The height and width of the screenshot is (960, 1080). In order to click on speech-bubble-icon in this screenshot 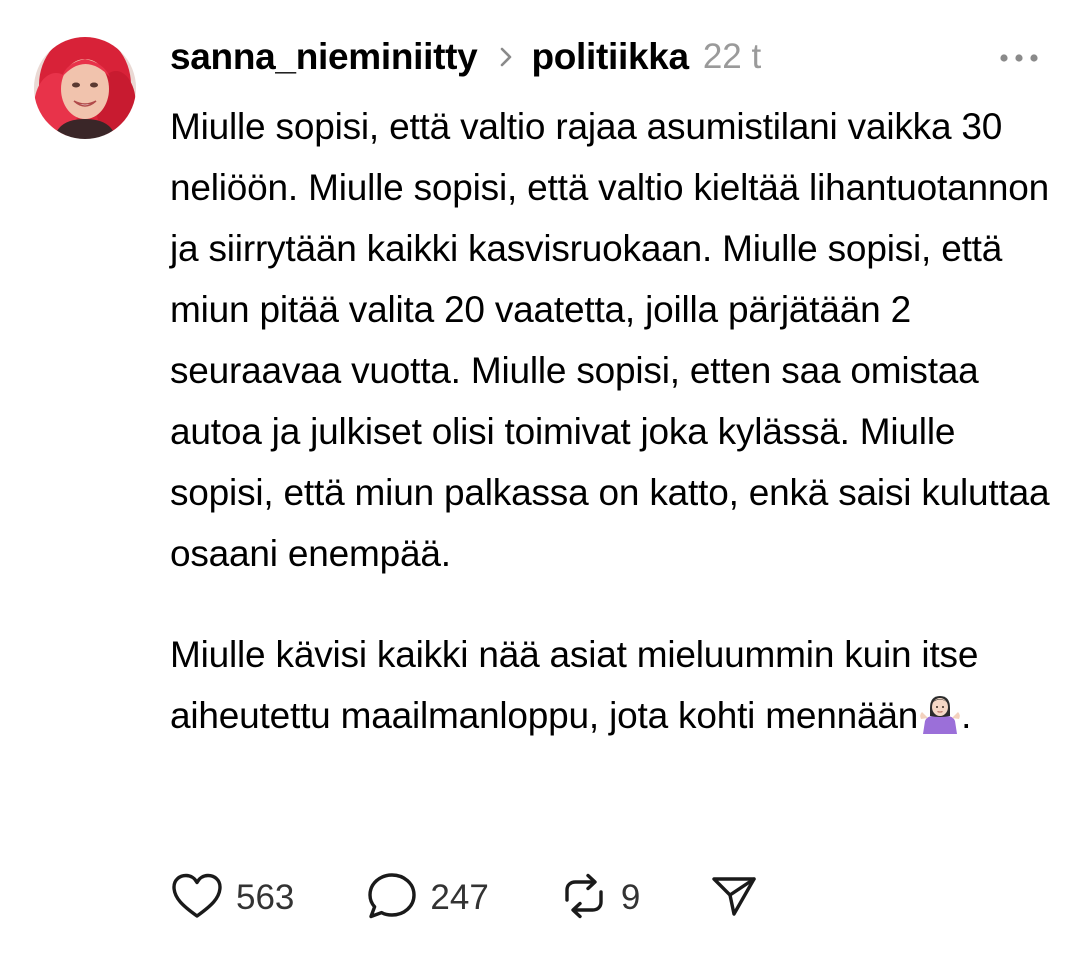, I will do `click(392, 898)`.